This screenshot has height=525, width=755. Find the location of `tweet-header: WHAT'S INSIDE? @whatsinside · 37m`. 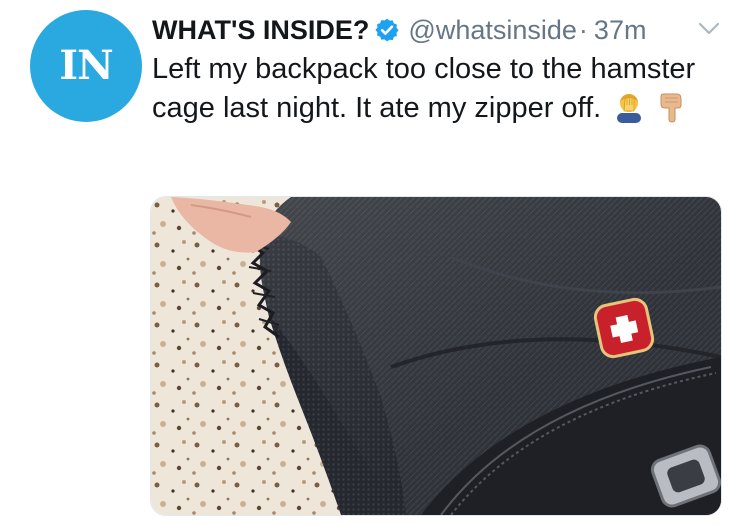

tweet-header: WHAT'S INSIDE? @whatsinside · 37m is located at coordinates (399, 30).